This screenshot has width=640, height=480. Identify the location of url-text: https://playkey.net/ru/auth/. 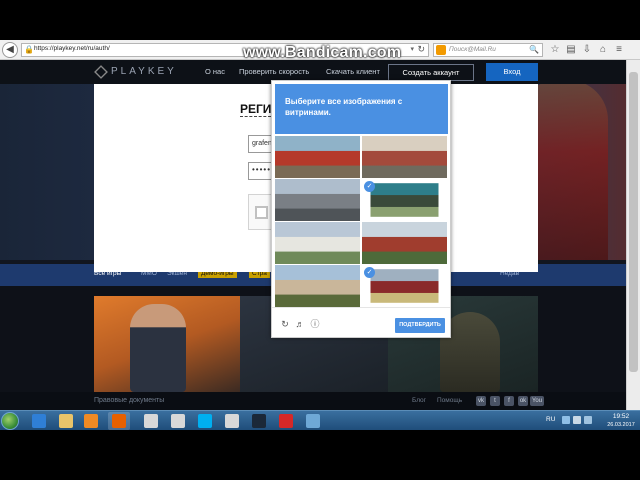
(72, 48).